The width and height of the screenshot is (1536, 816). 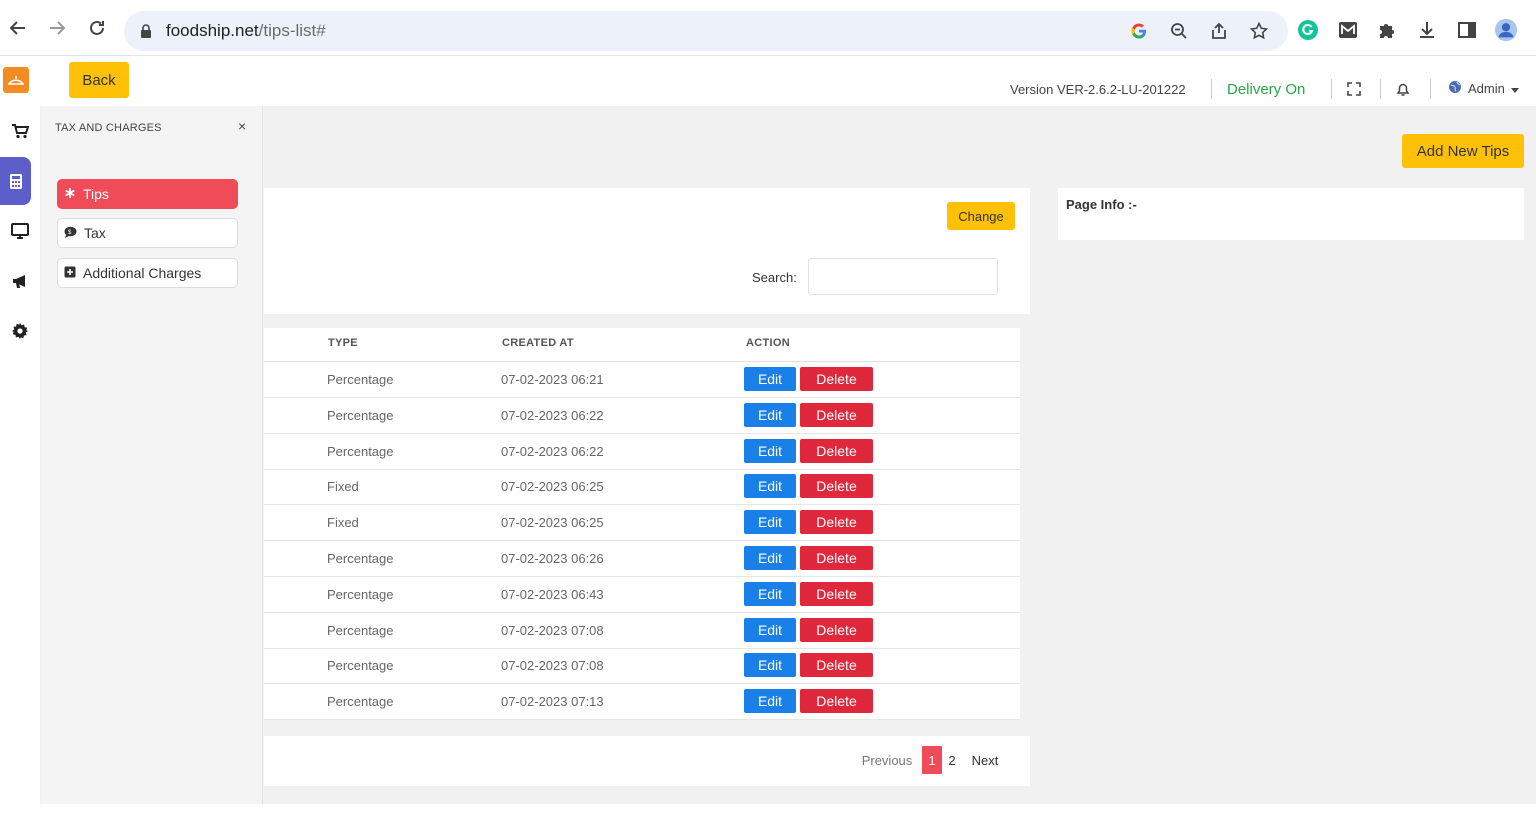 What do you see at coordinates (1354, 89) in the screenshot?
I see `fullscreen-icon` at bounding box center [1354, 89].